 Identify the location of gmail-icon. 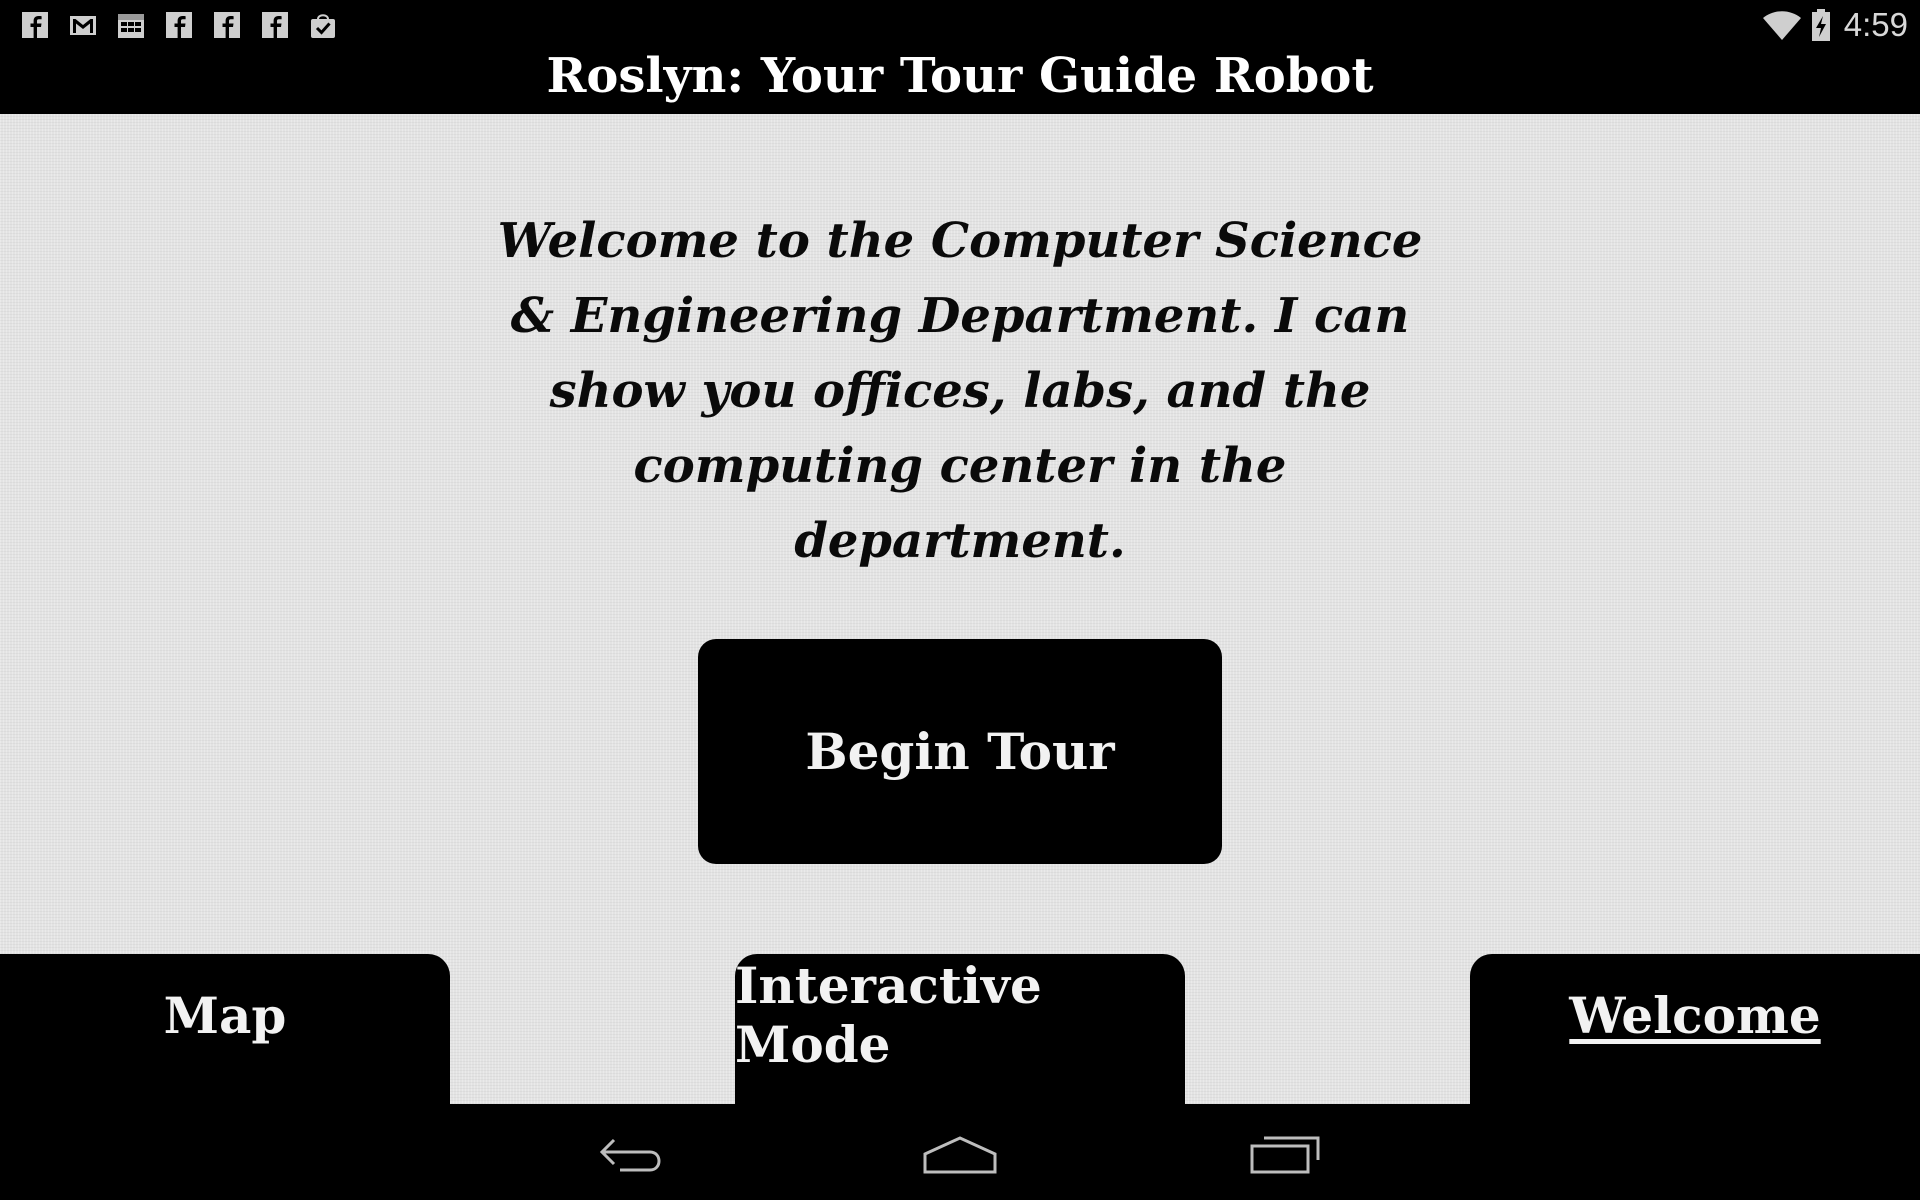
(83, 25).